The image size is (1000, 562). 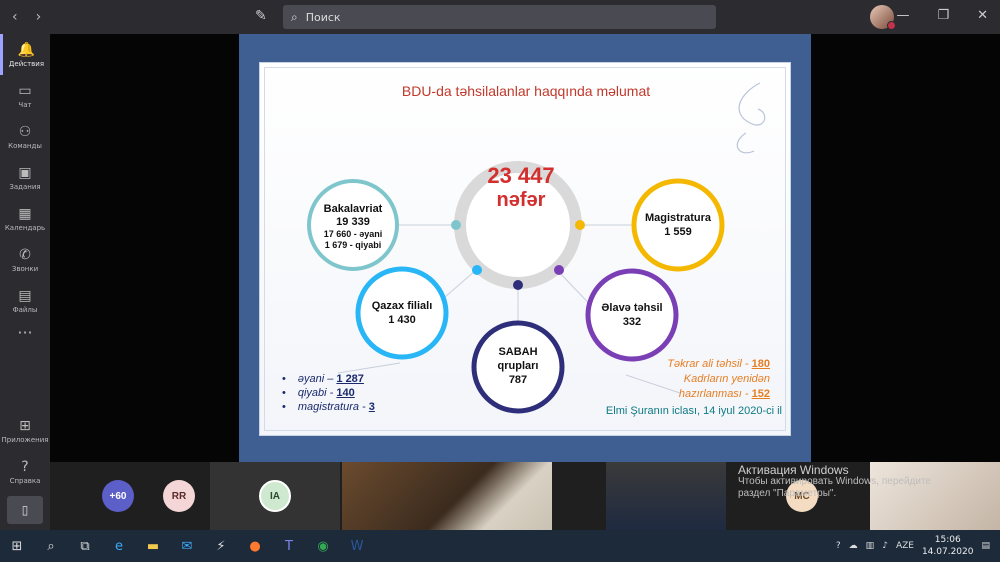 What do you see at coordinates (25, 439) in the screenshot?
I see `sidebar-item-label: Приложения` at bounding box center [25, 439].